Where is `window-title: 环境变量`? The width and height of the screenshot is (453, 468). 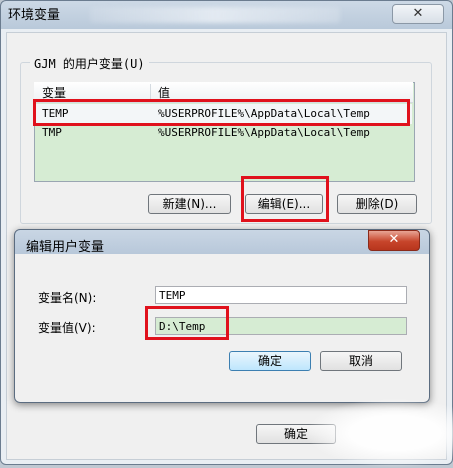 window-title: 环境变量 is located at coordinates (34, 15).